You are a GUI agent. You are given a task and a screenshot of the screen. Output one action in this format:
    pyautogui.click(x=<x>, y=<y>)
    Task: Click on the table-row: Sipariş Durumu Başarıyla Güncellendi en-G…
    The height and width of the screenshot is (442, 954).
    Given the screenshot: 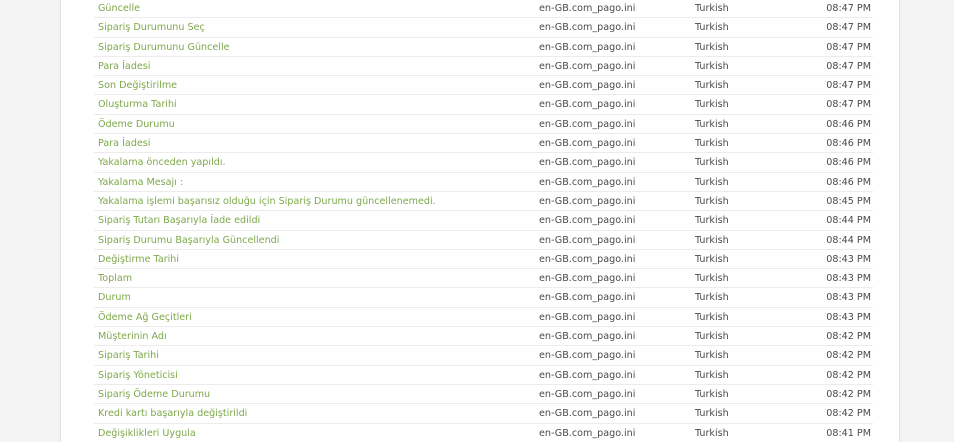 What is the action you would take?
    pyautogui.click(x=483, y=240)
    